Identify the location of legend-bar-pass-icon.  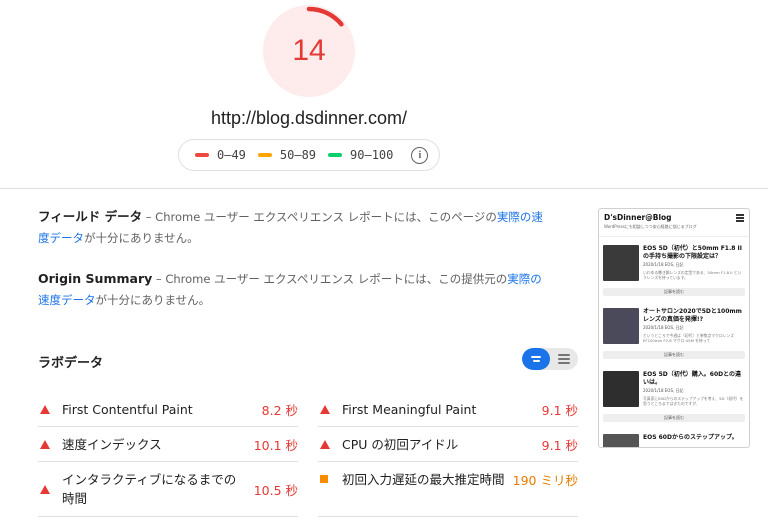
(335, 155).